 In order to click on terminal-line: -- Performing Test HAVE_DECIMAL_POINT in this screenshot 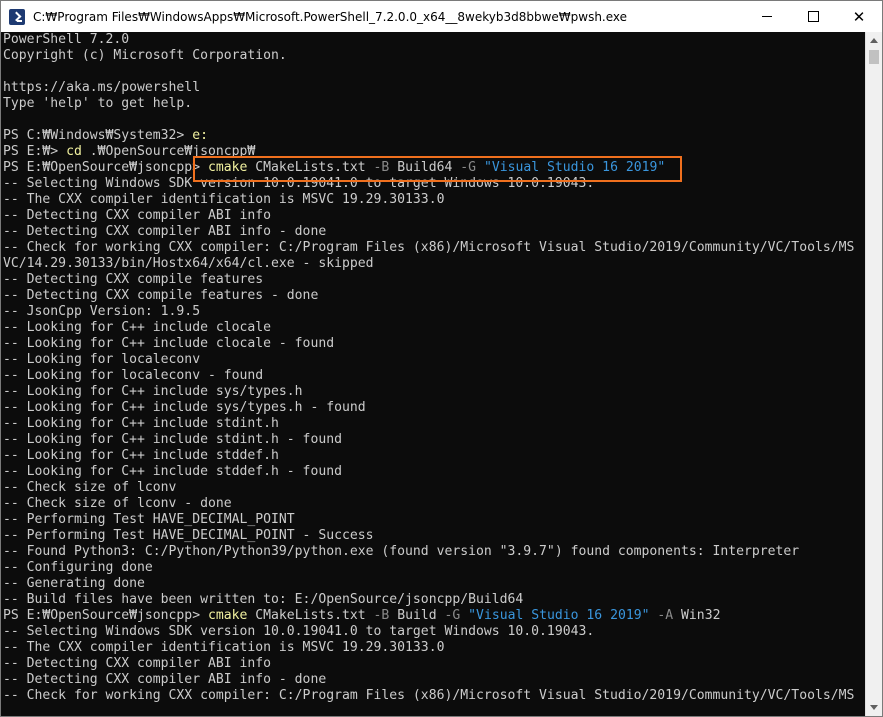, I will do `click(433, 520)`.